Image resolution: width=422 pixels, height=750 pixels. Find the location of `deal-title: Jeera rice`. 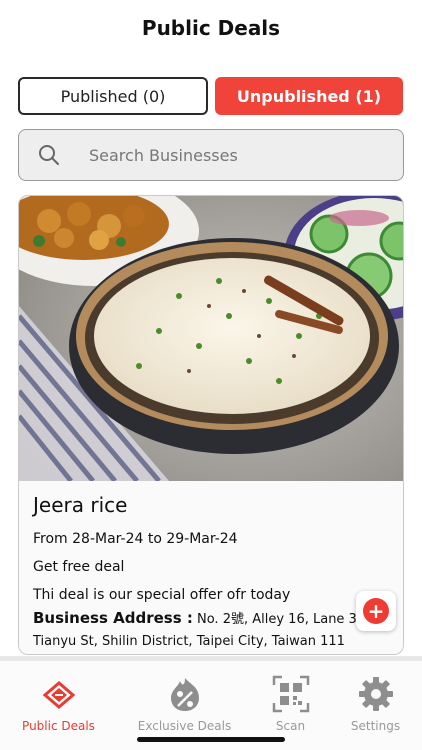

deal-title: Jeera rice is located at coordinates (80, 505).